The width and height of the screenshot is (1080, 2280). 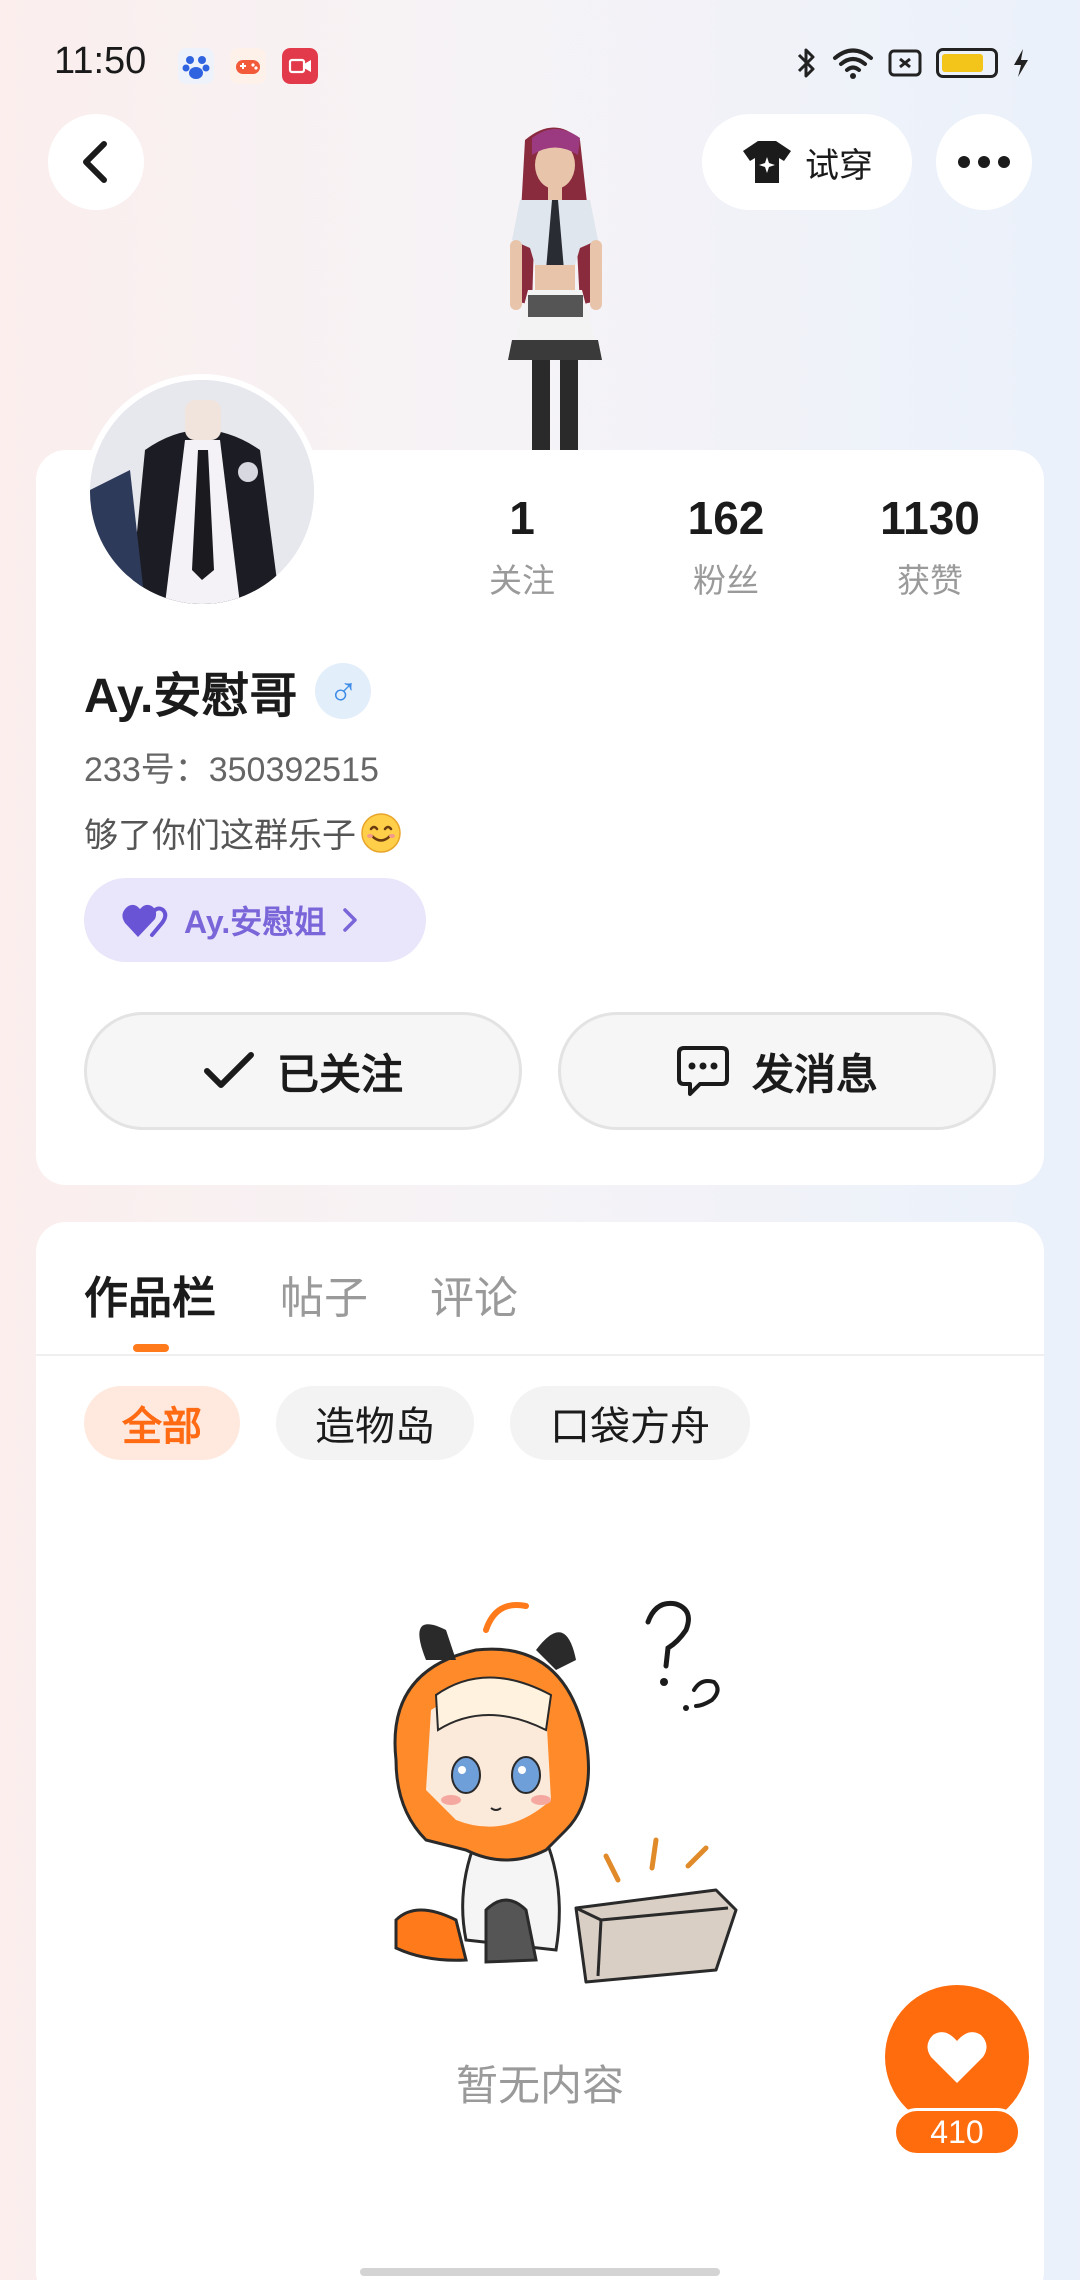 What do you see at coordinates (522, 546) in the screenshot?
I see `stat-following: 1 关注` at bounding box center [522, 546].